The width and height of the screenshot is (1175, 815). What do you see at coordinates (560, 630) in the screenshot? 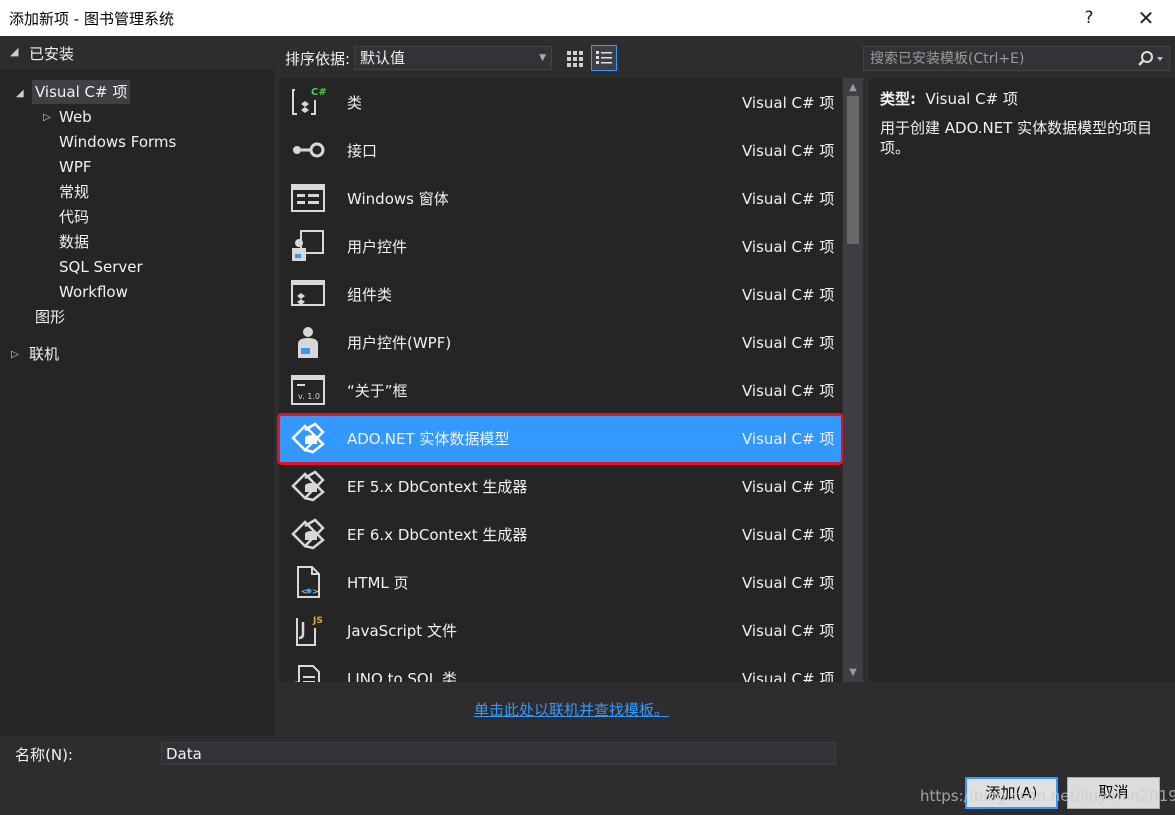
I see `list-item-javascript-file: JS JavaScript 文件 Visual C# 项` at bounding box center [560, 630].